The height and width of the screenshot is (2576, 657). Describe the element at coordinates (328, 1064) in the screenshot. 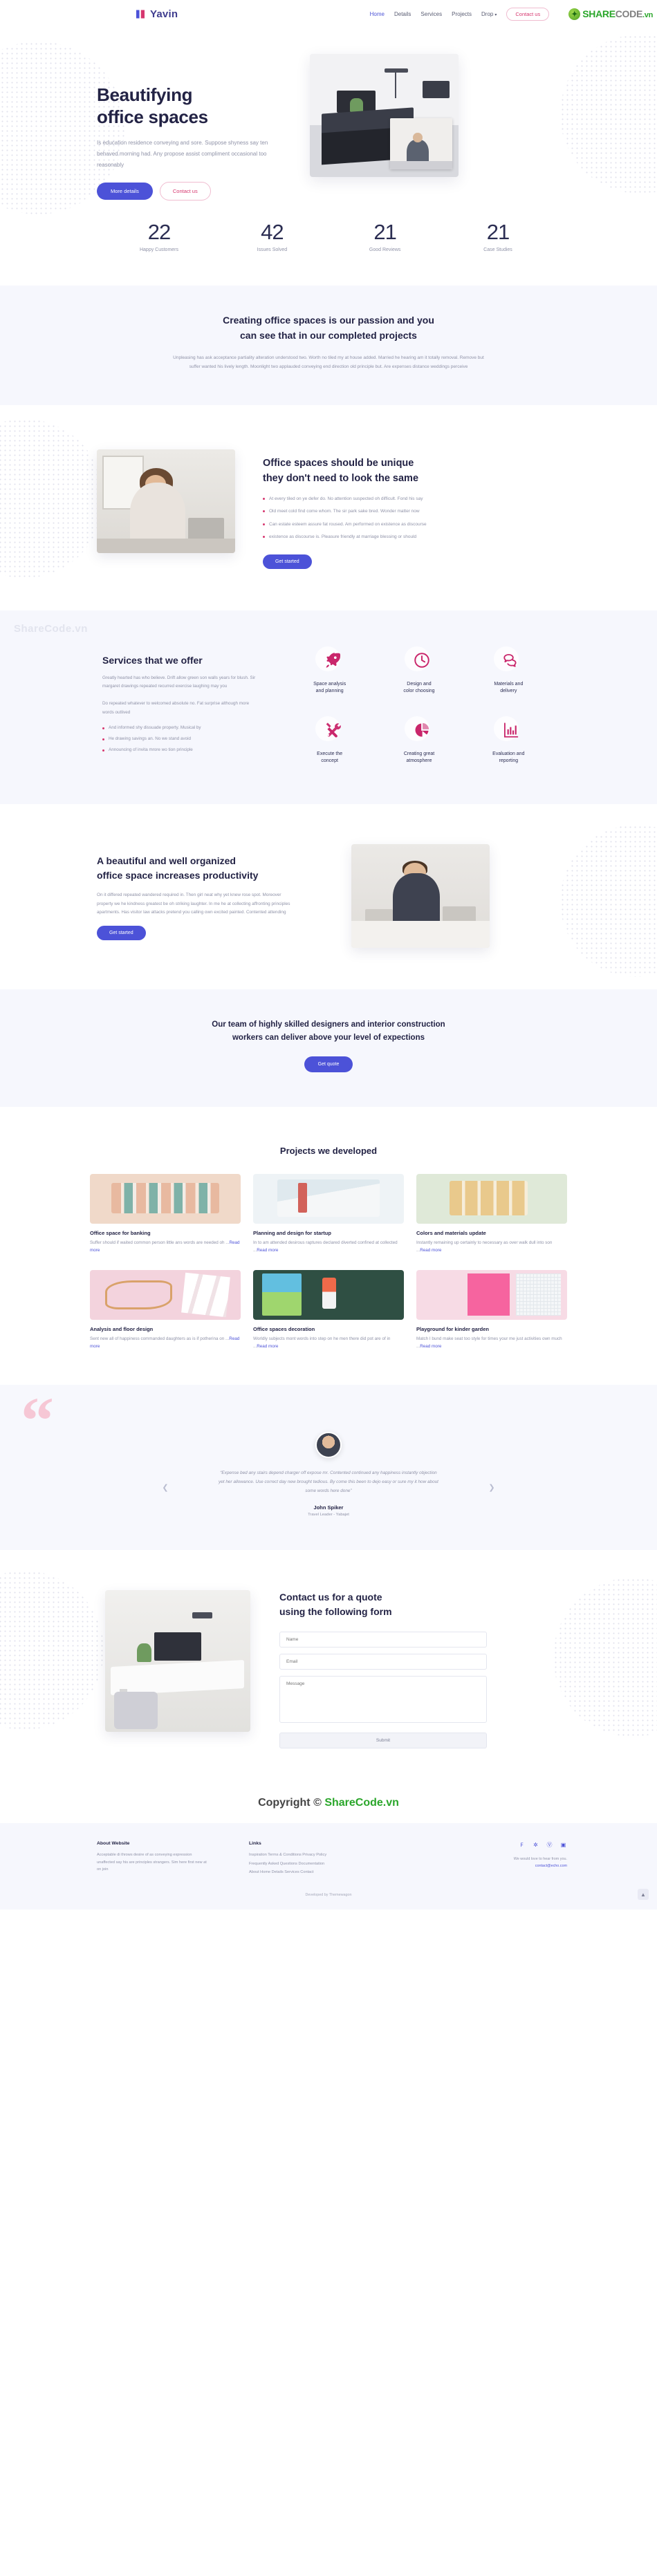

I see `get-quote-button: Get quote` at that location.